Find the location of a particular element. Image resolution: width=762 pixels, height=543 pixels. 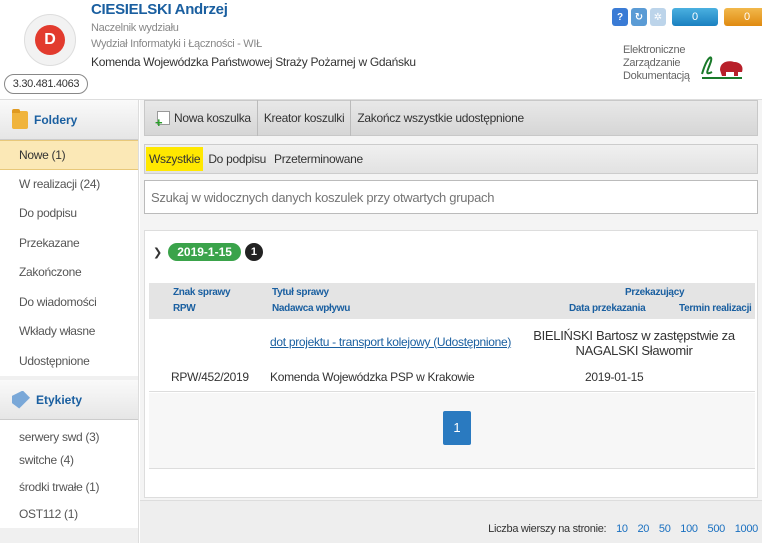

alerts-badge: 0 is located at coordinates (743, 17).